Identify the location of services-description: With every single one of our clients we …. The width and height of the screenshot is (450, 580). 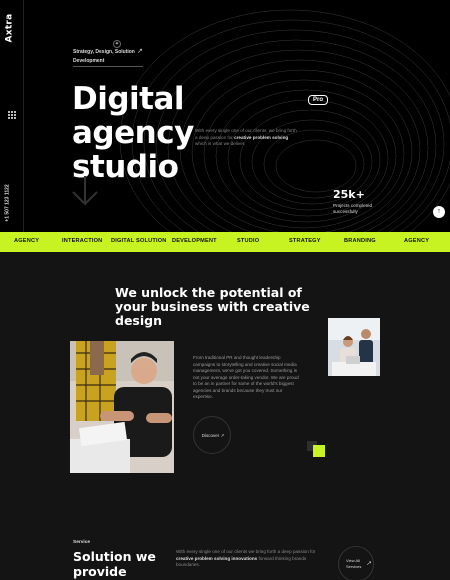
(246, 558).